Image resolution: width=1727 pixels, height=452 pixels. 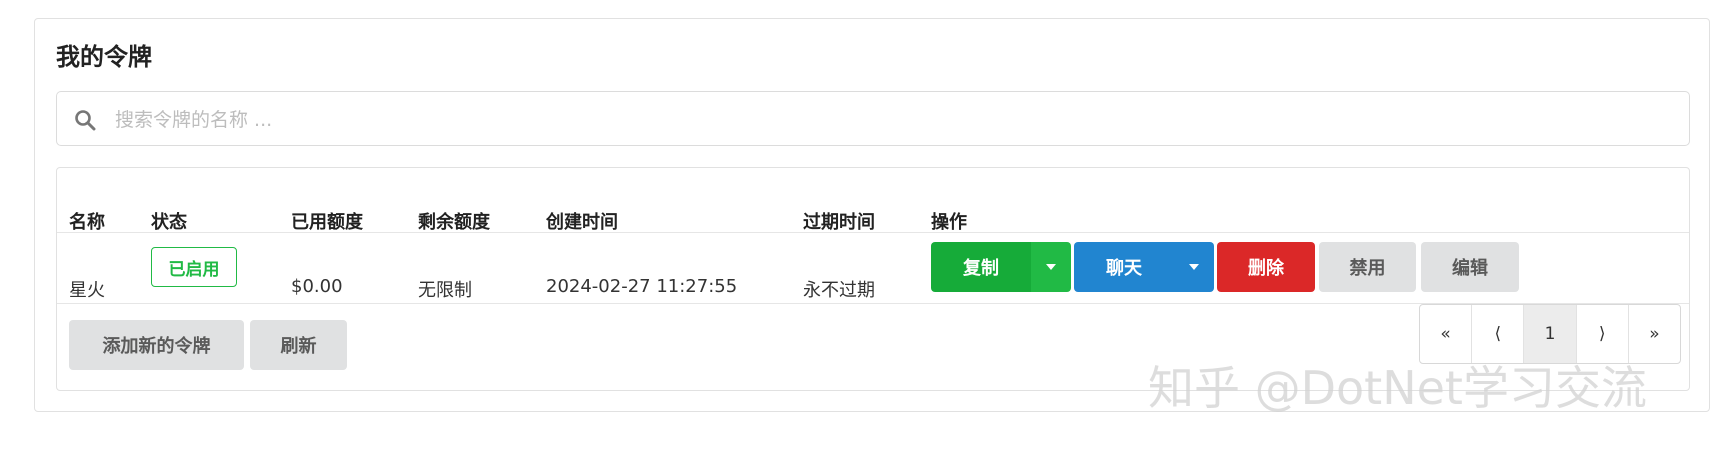 I want to click on search-input, so click(x=895, y=120).